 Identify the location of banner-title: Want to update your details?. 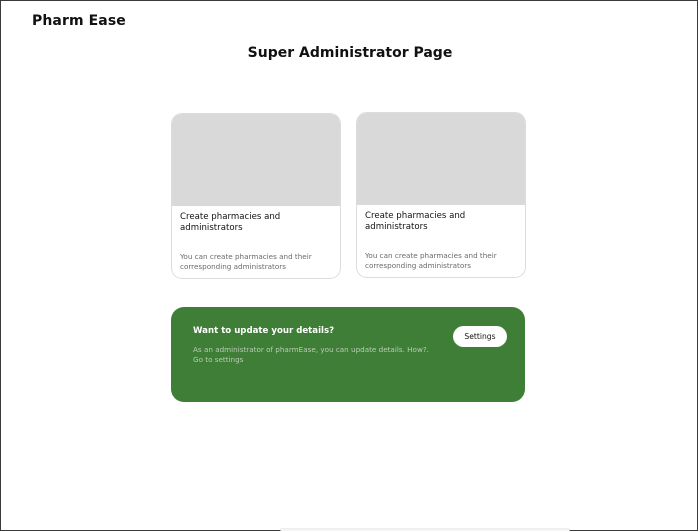
(264, 331).